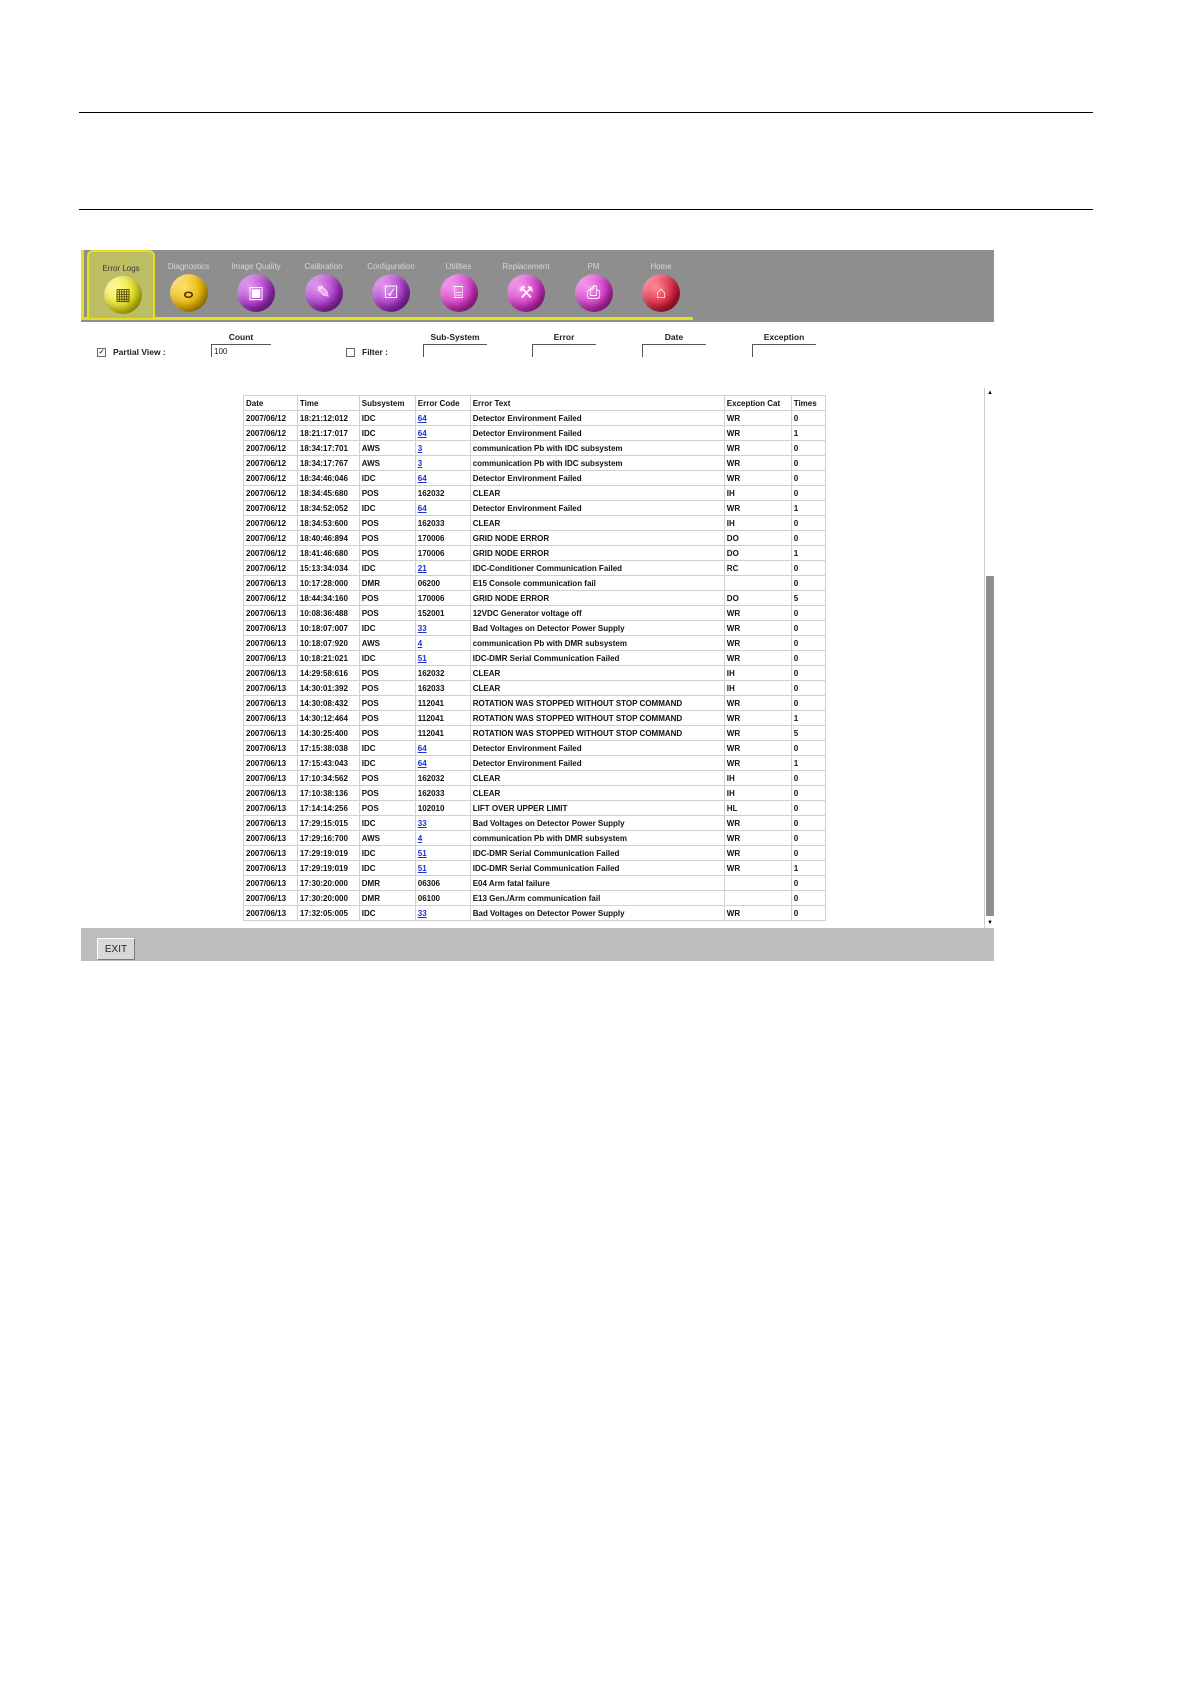  I want to click on cell-times: 1, so click(808, 553).